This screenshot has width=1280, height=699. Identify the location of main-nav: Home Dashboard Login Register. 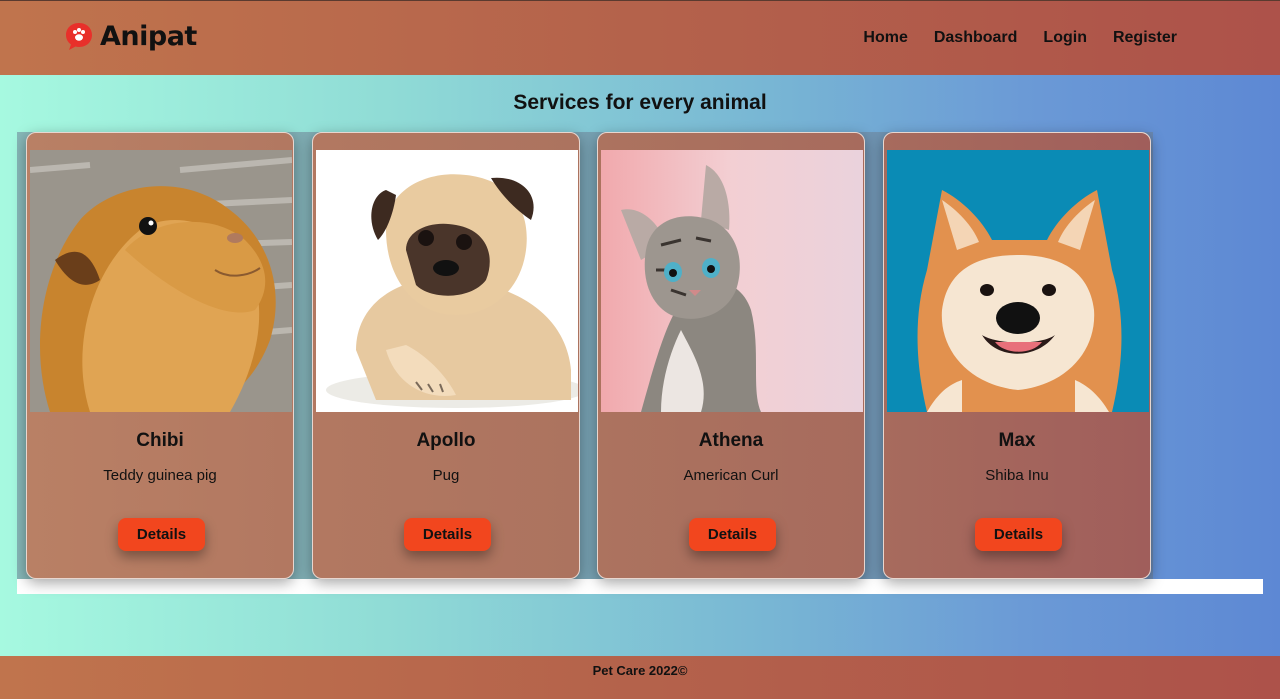
(1020, 38).